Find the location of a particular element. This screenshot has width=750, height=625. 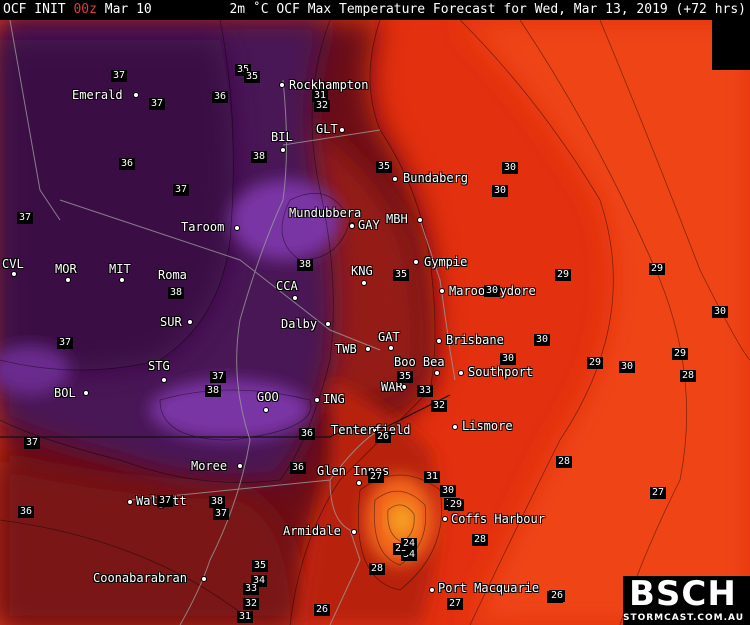

place-label-gympie: Gympie is located at coordinates (446, 262).